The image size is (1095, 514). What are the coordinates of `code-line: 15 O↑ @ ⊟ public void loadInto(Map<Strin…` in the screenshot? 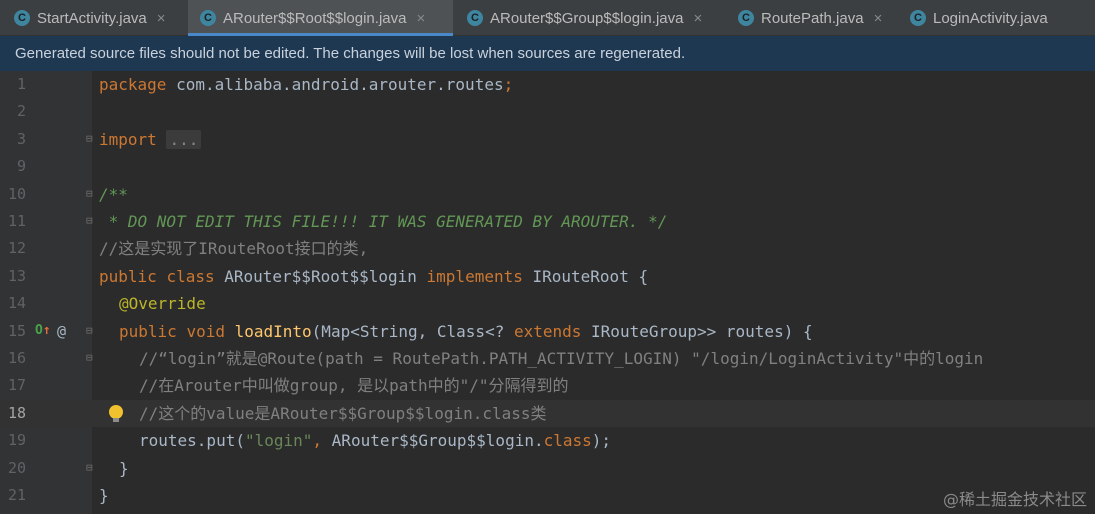 It's located at (547, 331).